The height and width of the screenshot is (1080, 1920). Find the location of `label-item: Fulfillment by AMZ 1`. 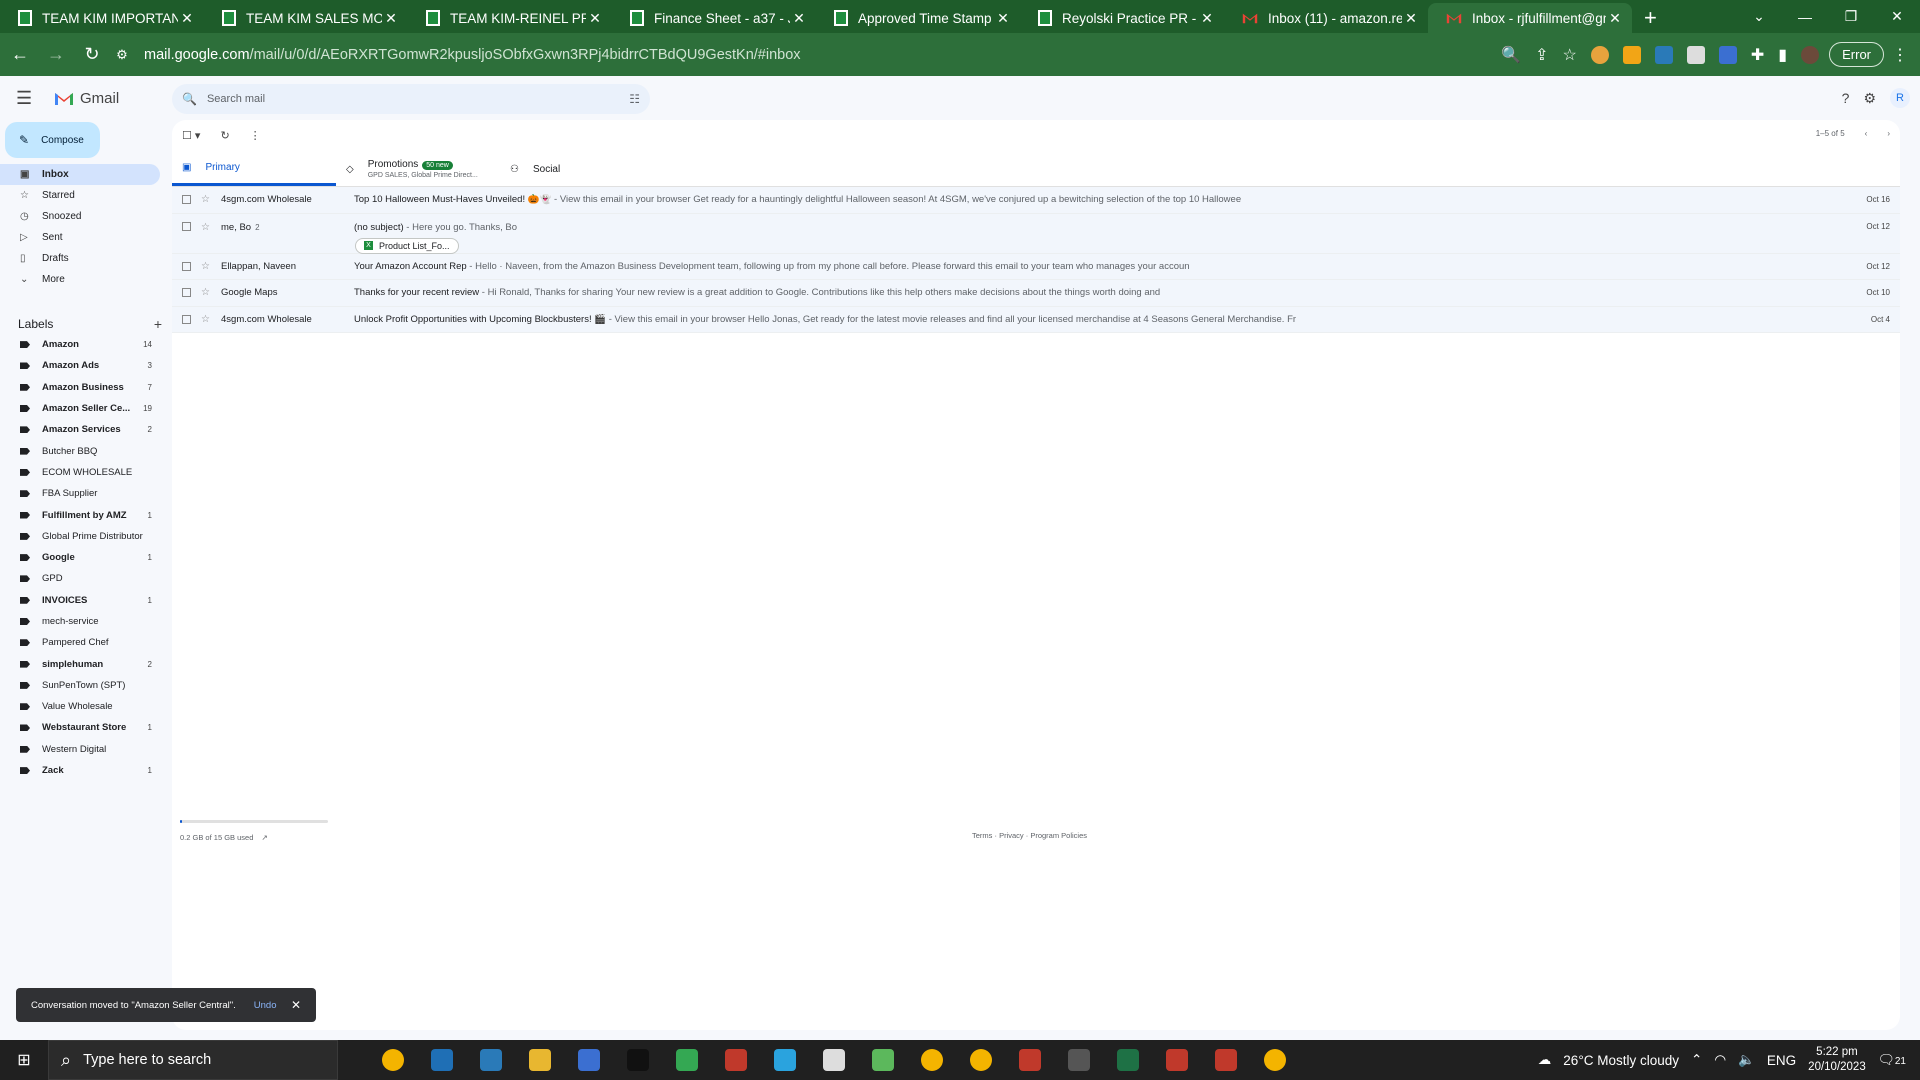

label-item: Fulfillment by AMZ 1 is located at coordinates (80, 514).